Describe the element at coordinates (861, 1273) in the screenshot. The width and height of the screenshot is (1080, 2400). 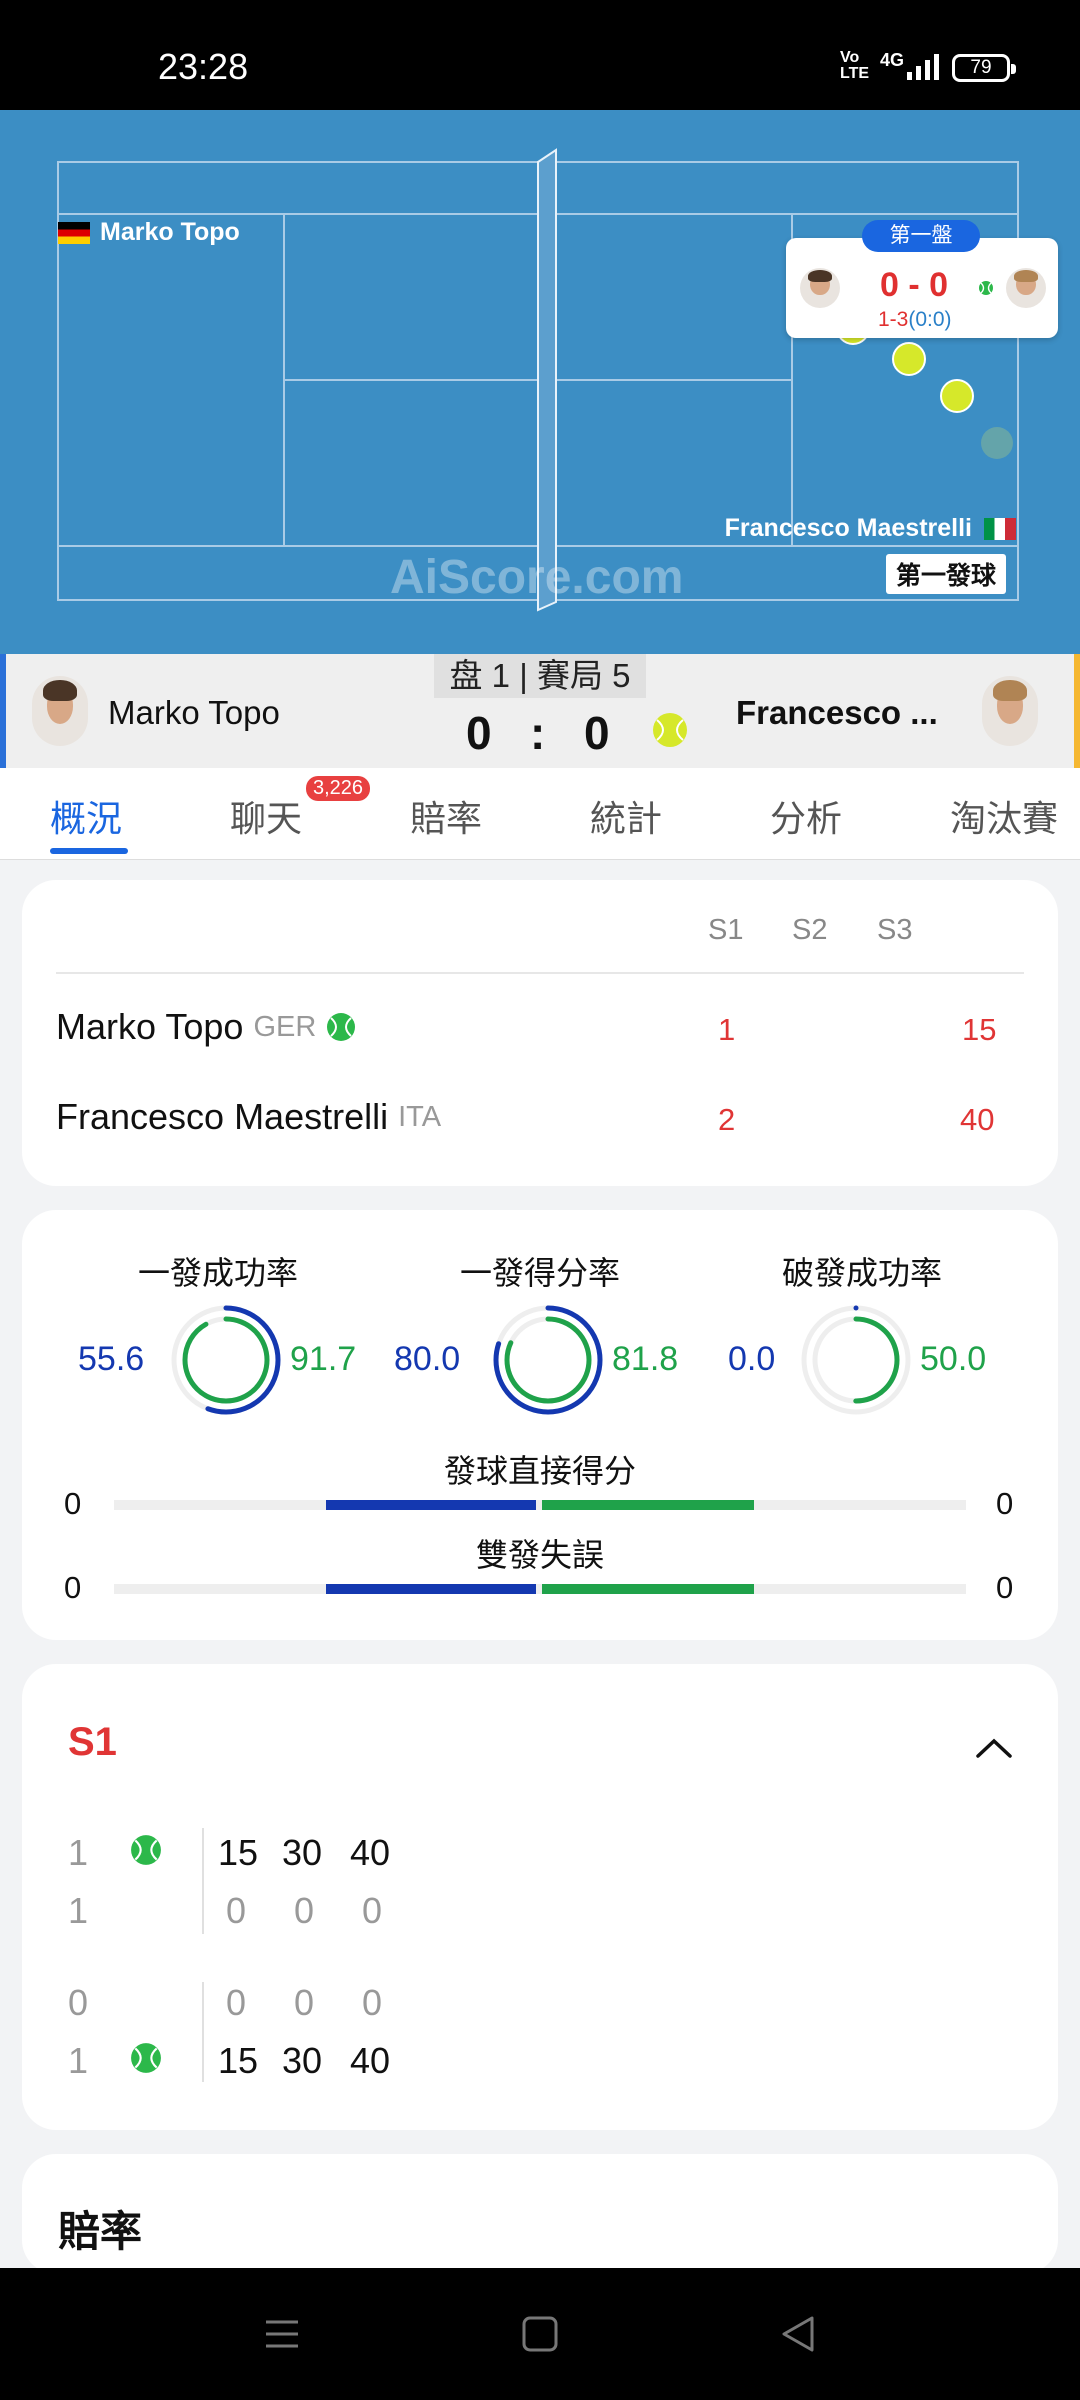
I see `stat-title-break-points: 破發成功率` at that location.